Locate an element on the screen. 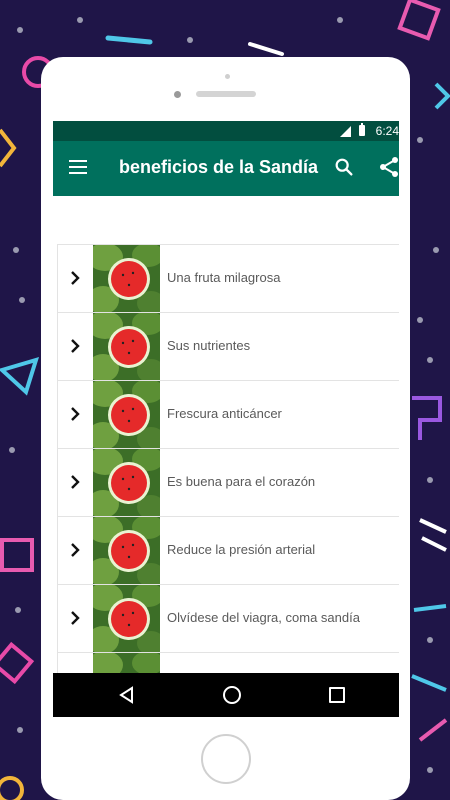 This screenshot has height=800, width=450. physical-home-button is located at coordinates (226, 759).